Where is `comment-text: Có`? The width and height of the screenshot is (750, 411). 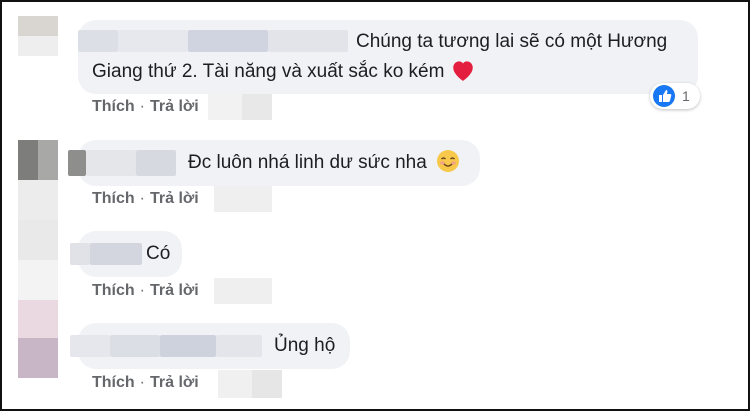 comment-text: Có is located at coordinates (158, 253).